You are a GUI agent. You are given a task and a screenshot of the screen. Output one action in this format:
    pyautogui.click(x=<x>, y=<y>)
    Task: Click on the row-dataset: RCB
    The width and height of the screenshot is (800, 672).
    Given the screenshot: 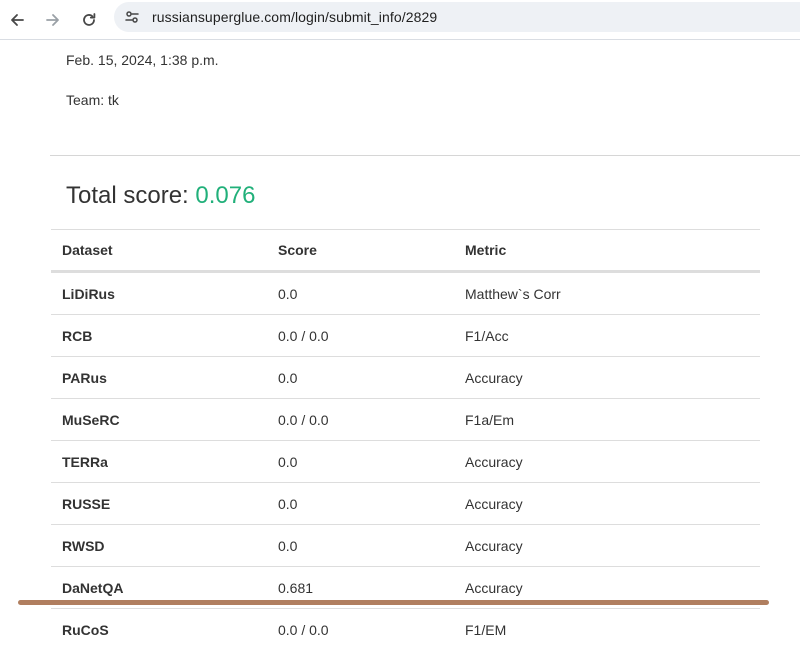 What is the action you would take?
    pyautogui.click(x=77, y=335)
    